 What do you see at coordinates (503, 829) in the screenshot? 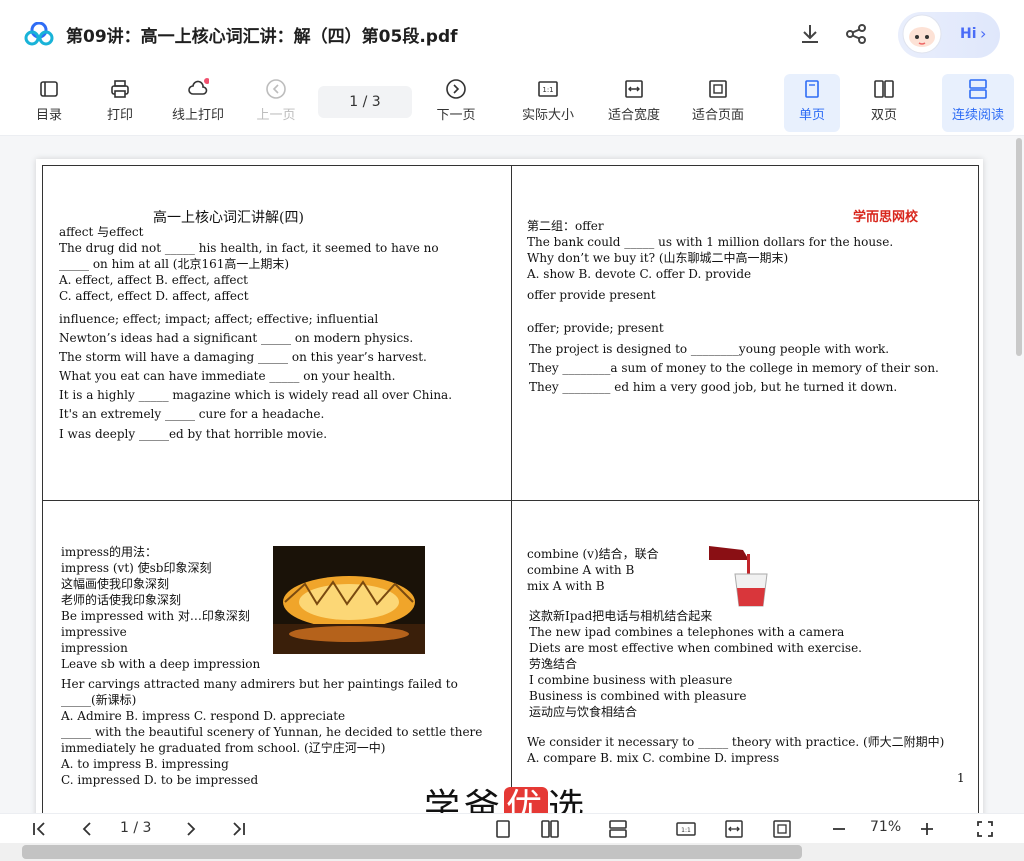
I see `single-page-small-icon` at bounding box center [503, 829].